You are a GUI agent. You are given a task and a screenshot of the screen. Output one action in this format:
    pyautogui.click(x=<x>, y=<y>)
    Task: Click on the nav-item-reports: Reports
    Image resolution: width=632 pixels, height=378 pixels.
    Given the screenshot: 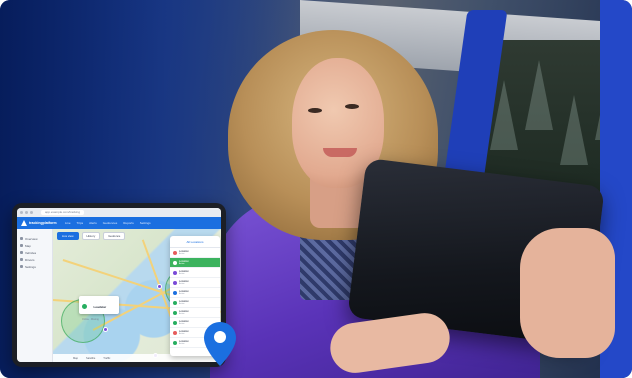 What is the action you would take?
    pyautogui.click(x=128, y=223)
    